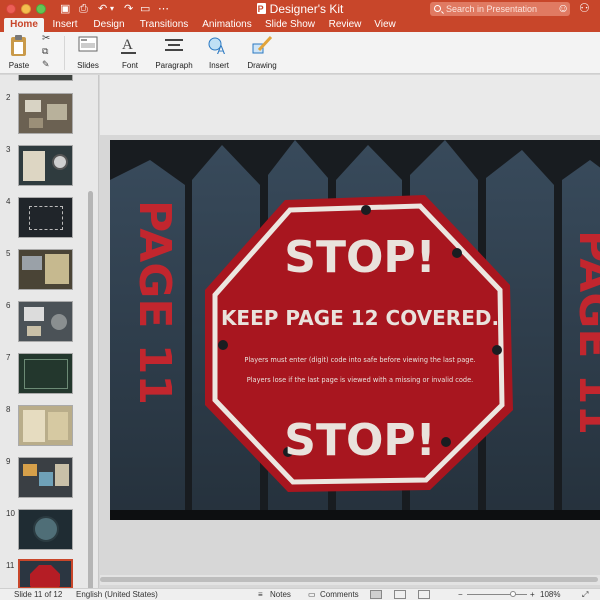  I want to click on reading-view-button, so click(424, 594).